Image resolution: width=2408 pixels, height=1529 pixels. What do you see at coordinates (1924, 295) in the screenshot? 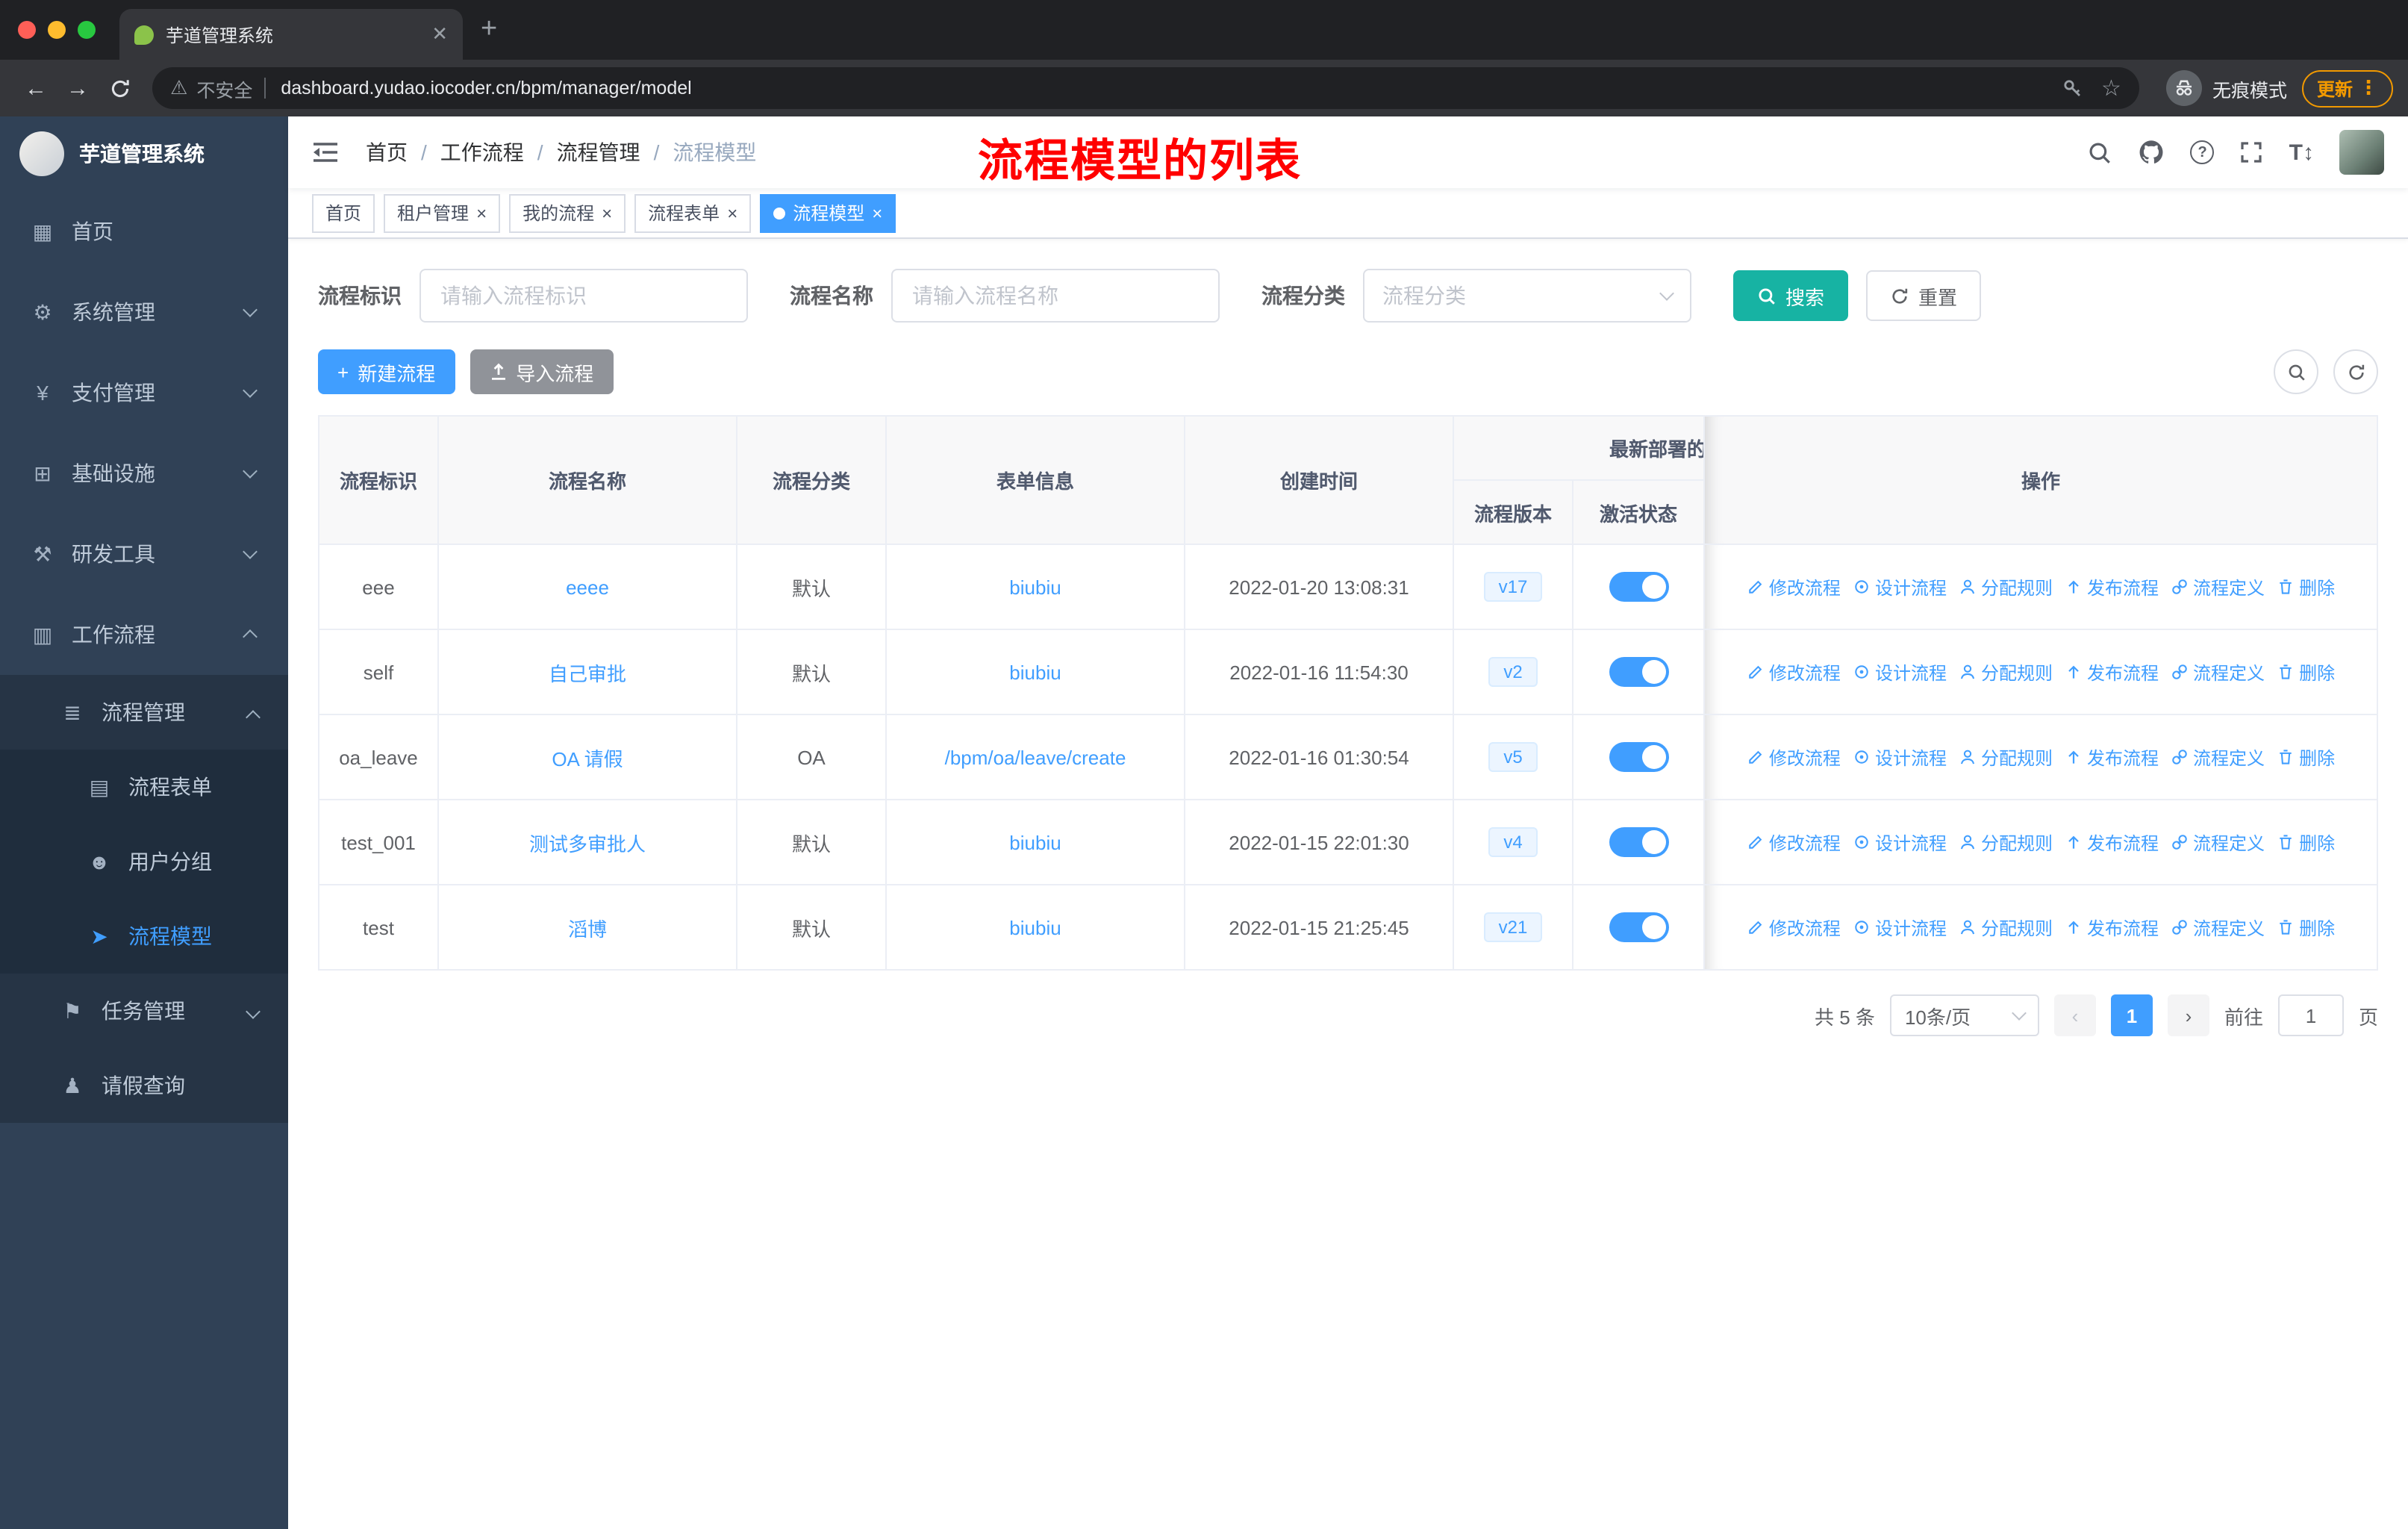
I see `reset-button: 重置` at bounding box center [1924, 295].